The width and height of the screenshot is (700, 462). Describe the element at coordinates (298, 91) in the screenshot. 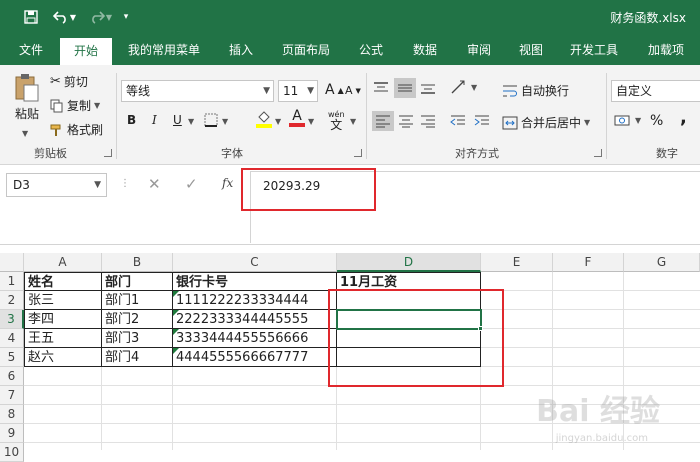

I see `font-size-select: 11 ▼` at that location.